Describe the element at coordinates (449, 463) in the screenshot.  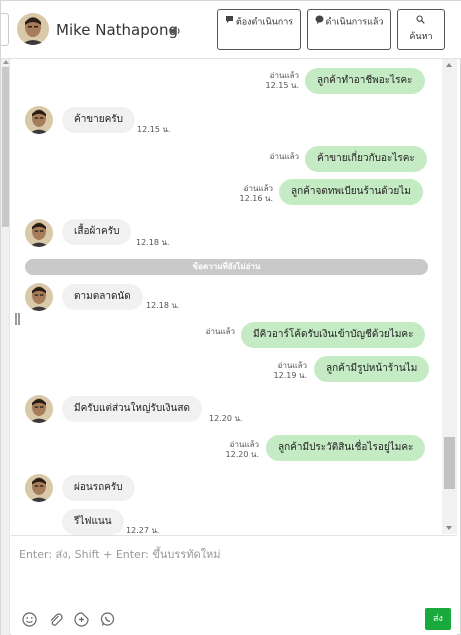
I see `message-scrollbar-thumb` at that location.